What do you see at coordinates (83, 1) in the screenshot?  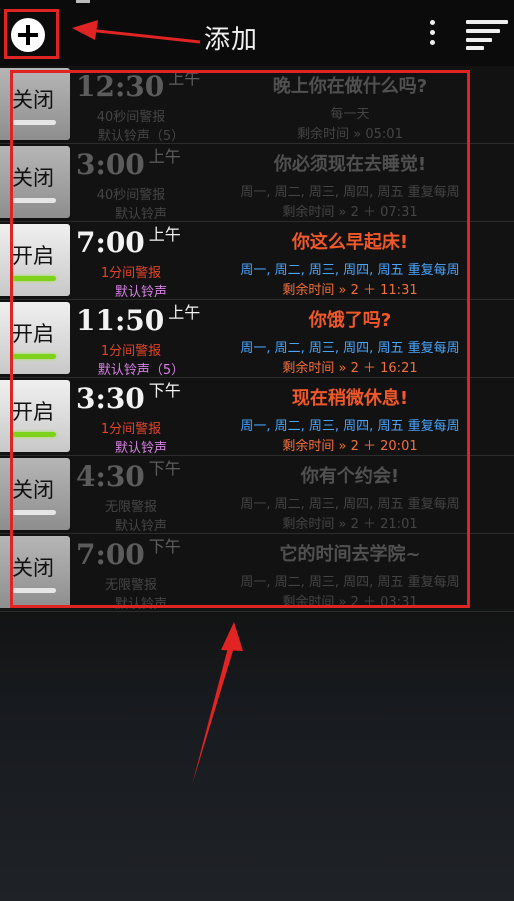 I see `status-bar-stub` at bounding box center [83, 1].